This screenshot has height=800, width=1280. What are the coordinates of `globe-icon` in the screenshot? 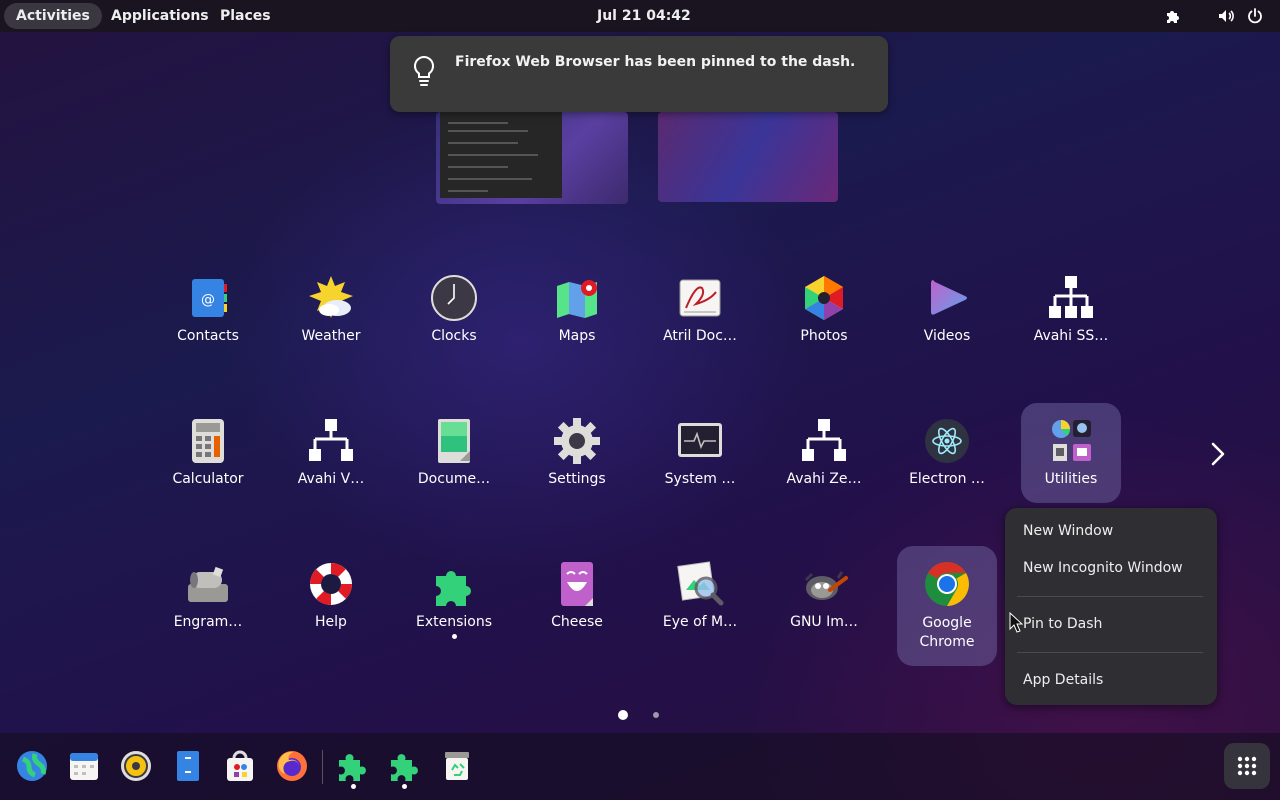 It's located at (32, 766).